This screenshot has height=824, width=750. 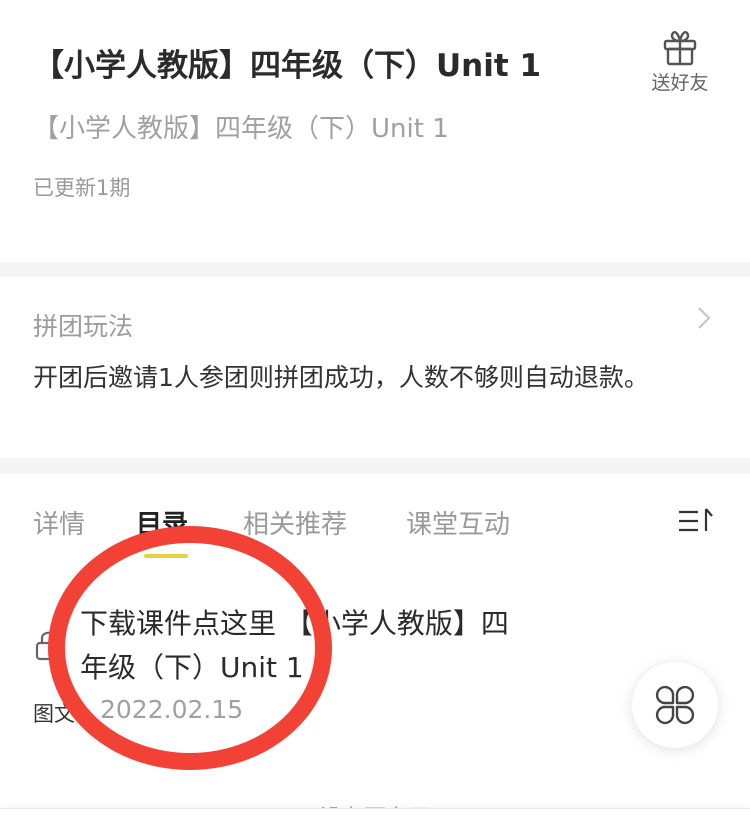 What do you see at coordinates (375, 816) in the screenshot?
I see `bottom-bar` at bounding box center [375, 816].